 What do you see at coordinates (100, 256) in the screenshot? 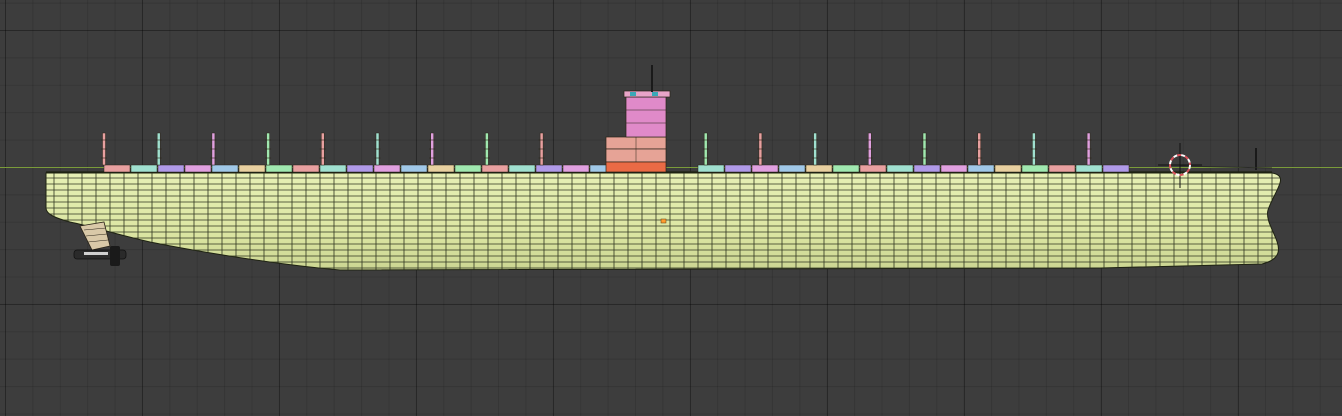
I see `propeller` at bounding box center [100, 256].